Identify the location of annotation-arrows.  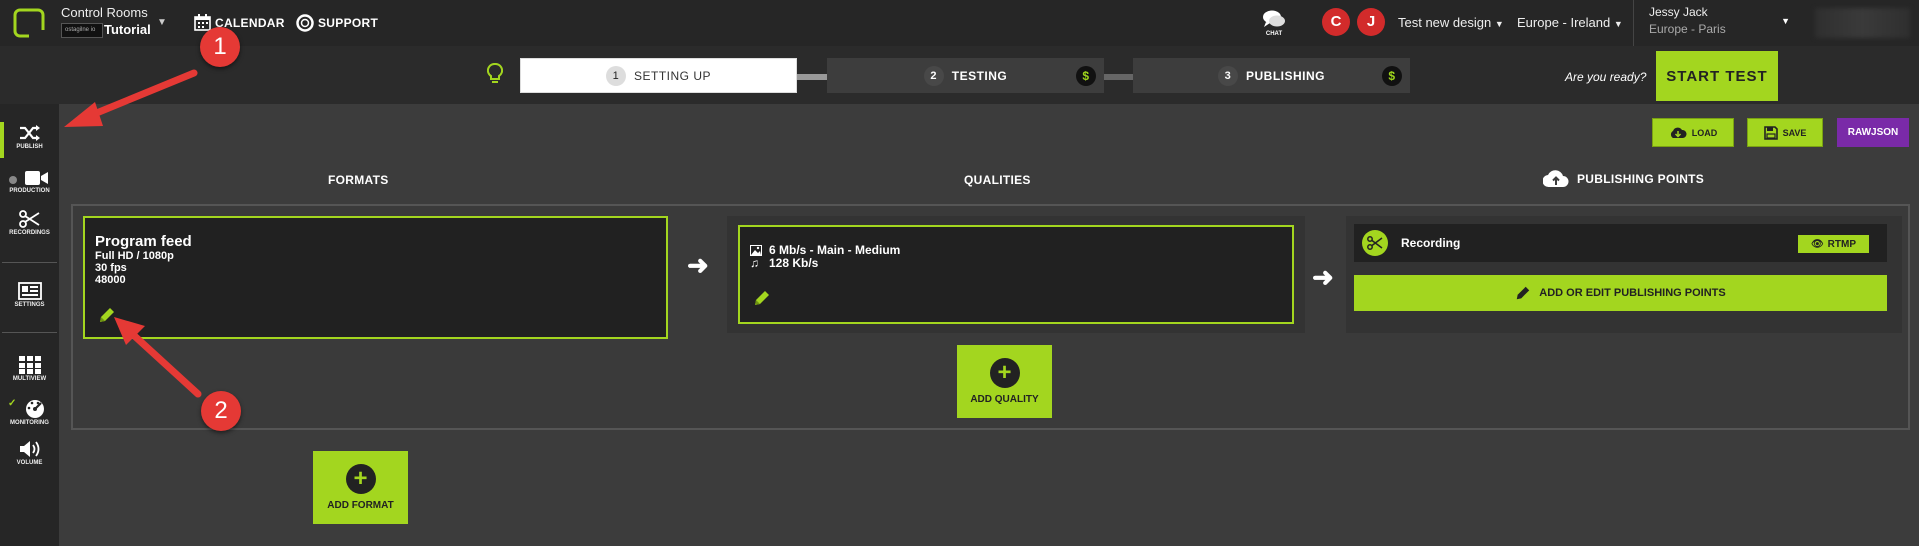
(133, 233).